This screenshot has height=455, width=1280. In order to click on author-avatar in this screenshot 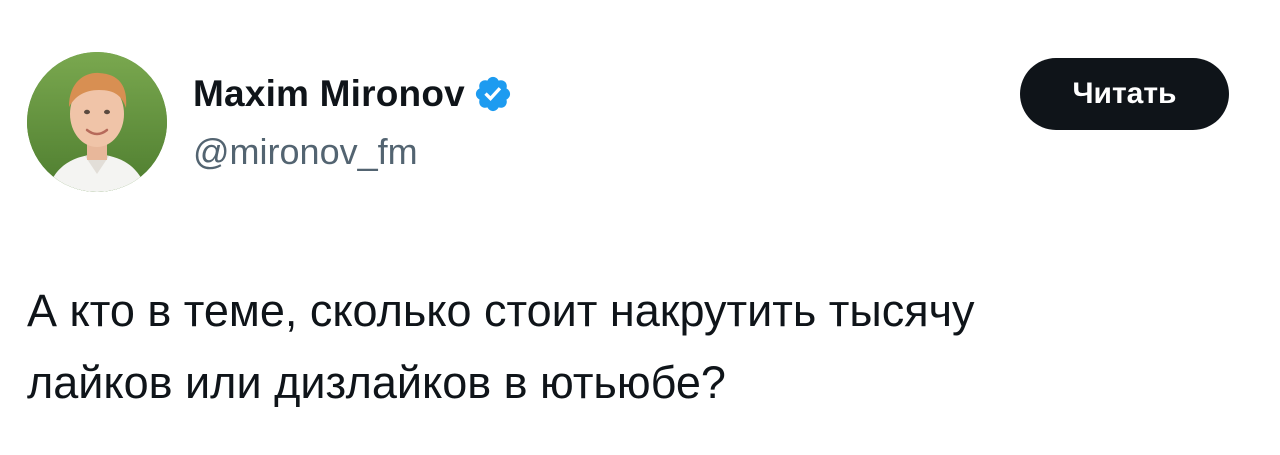, I will do `click(97, 122)`.